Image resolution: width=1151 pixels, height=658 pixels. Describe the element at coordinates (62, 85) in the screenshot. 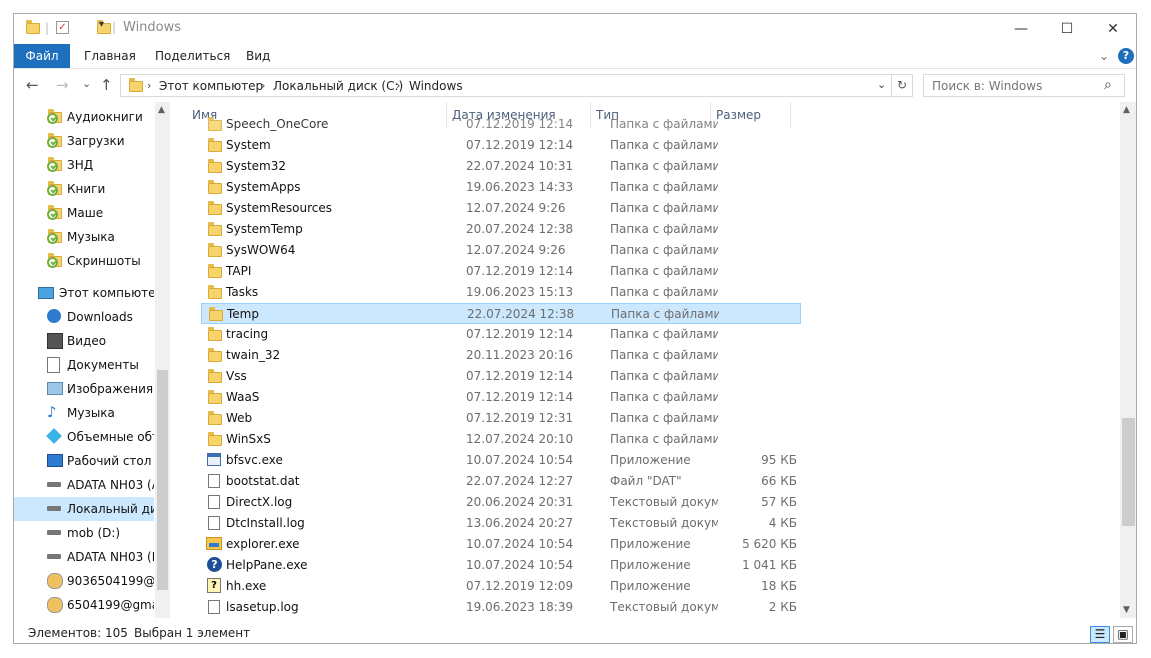

I see `forward-button: →` at that location.